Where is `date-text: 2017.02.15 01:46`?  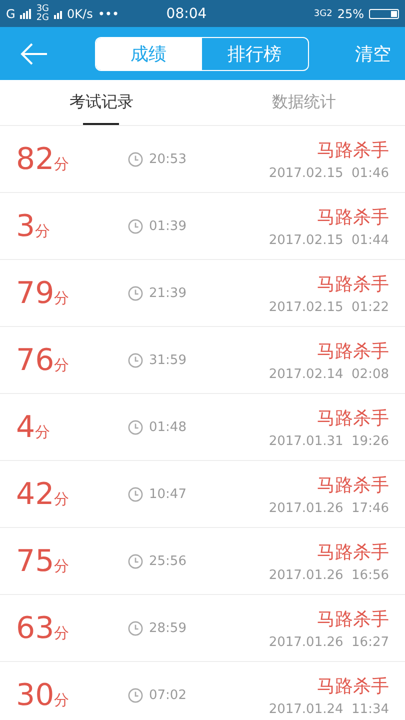
date-text: 2017.02.15 01:46 is located at coordinates (328, 173).